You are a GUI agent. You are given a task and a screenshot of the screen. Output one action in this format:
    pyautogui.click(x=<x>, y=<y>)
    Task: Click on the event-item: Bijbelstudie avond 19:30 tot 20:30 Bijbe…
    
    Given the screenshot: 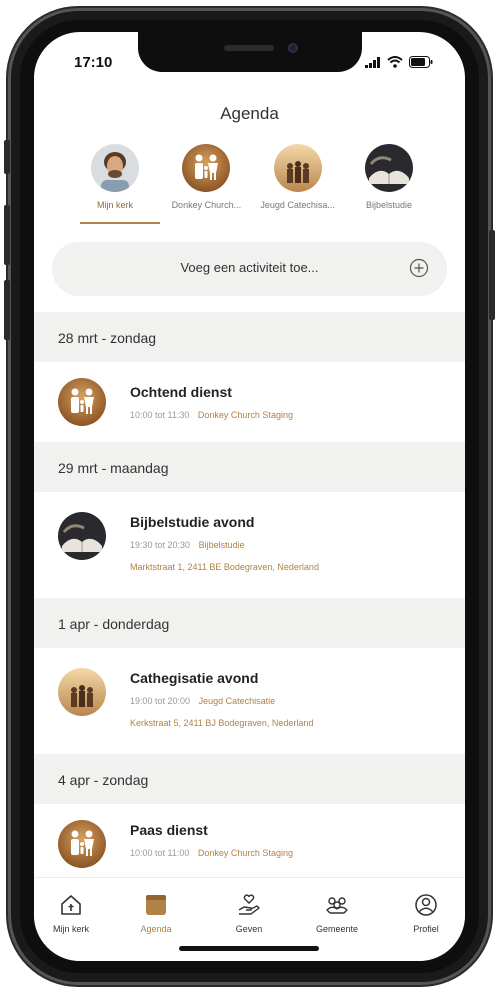 What is the action you would take?
    pyautogui.click(x=249, y=545)
    